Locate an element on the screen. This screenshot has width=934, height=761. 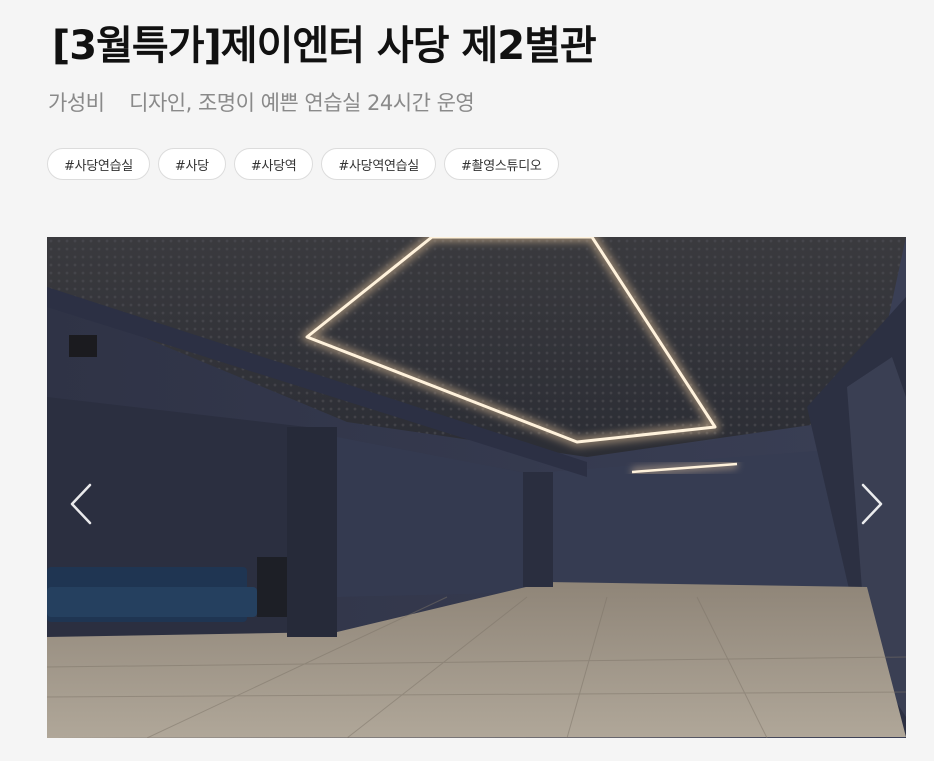
tag-item: #사당역 is located at coordinates (273, 164).